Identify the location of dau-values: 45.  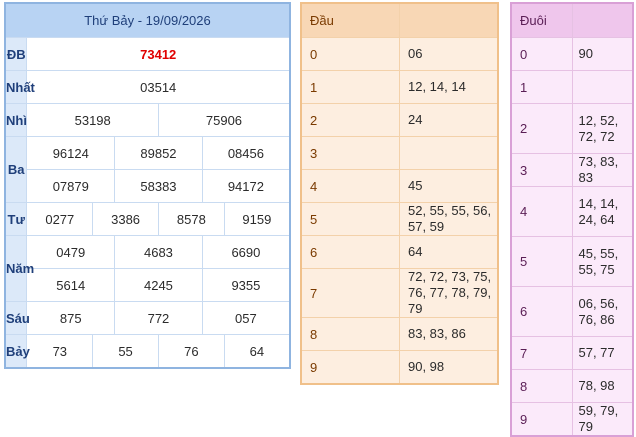
(449, 186).